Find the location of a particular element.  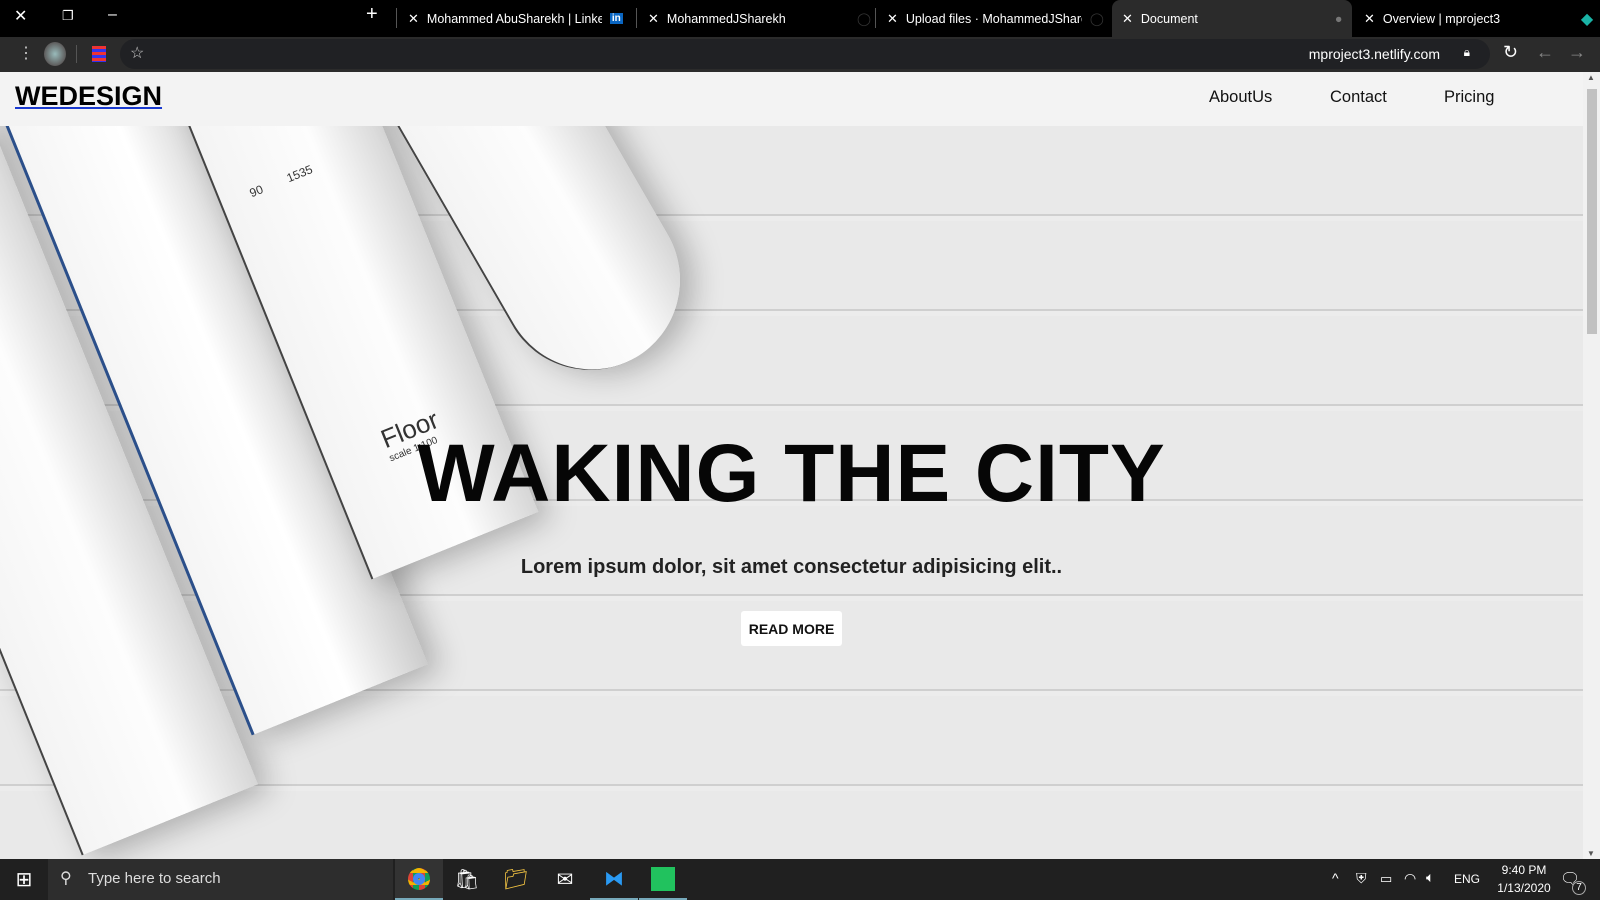

toolbar-divider is located at coordinates (76, 54).